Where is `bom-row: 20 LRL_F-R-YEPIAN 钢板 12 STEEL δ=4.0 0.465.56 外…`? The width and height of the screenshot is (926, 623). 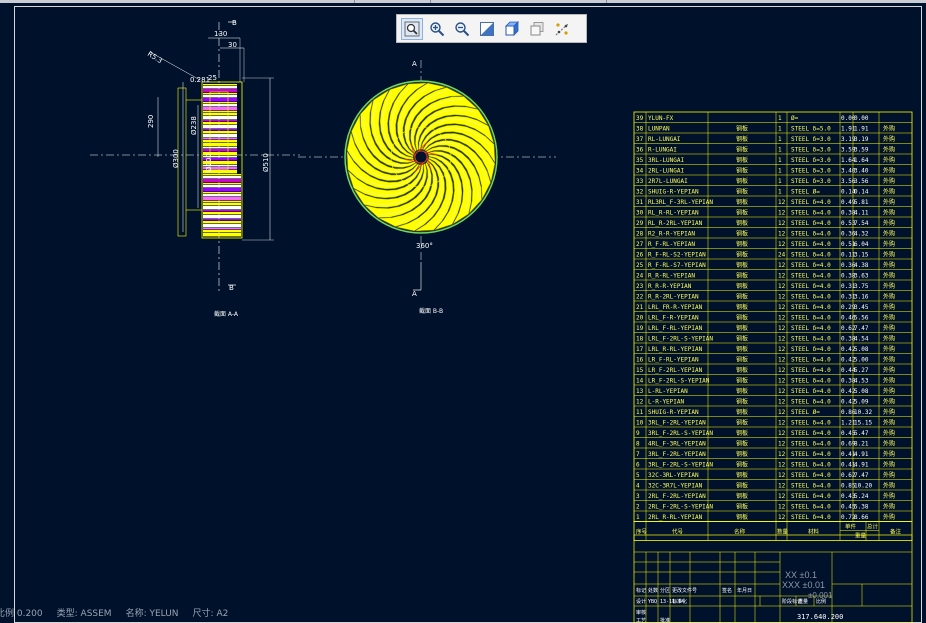 bom-row: 20 LRL_F-R-YEPIAN 钢板 12 STEEL δ=4.0 0.465.56 外… is located at coordinates (765, 317).